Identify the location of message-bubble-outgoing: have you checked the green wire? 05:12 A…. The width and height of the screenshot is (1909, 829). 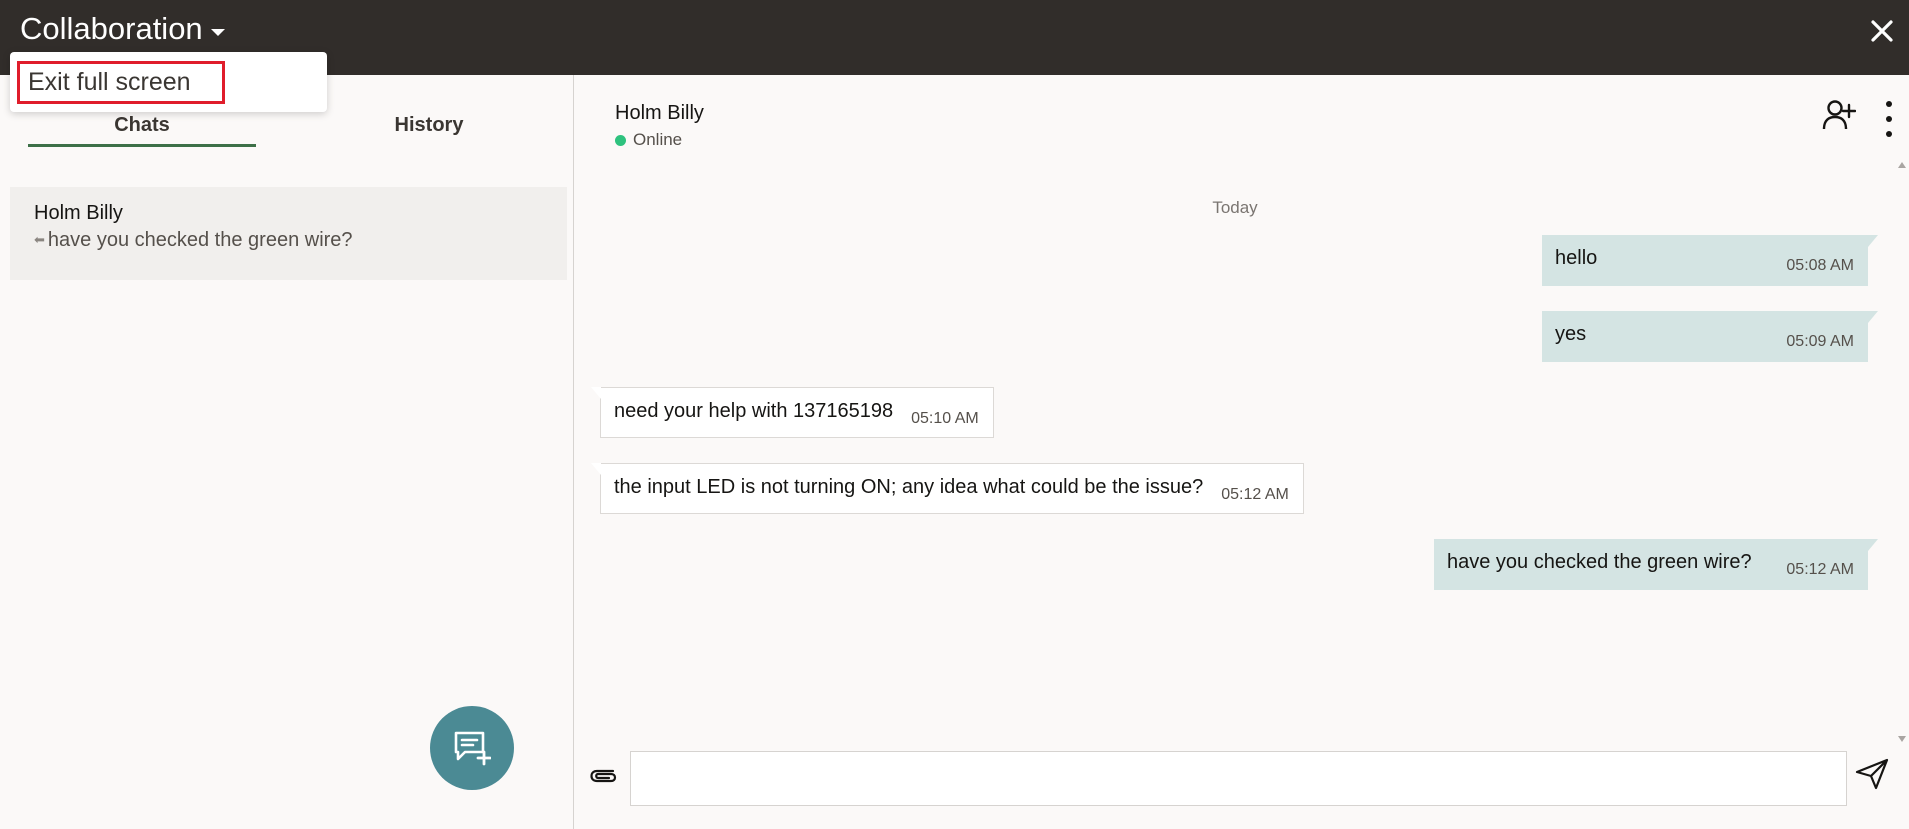
(1656, 564).